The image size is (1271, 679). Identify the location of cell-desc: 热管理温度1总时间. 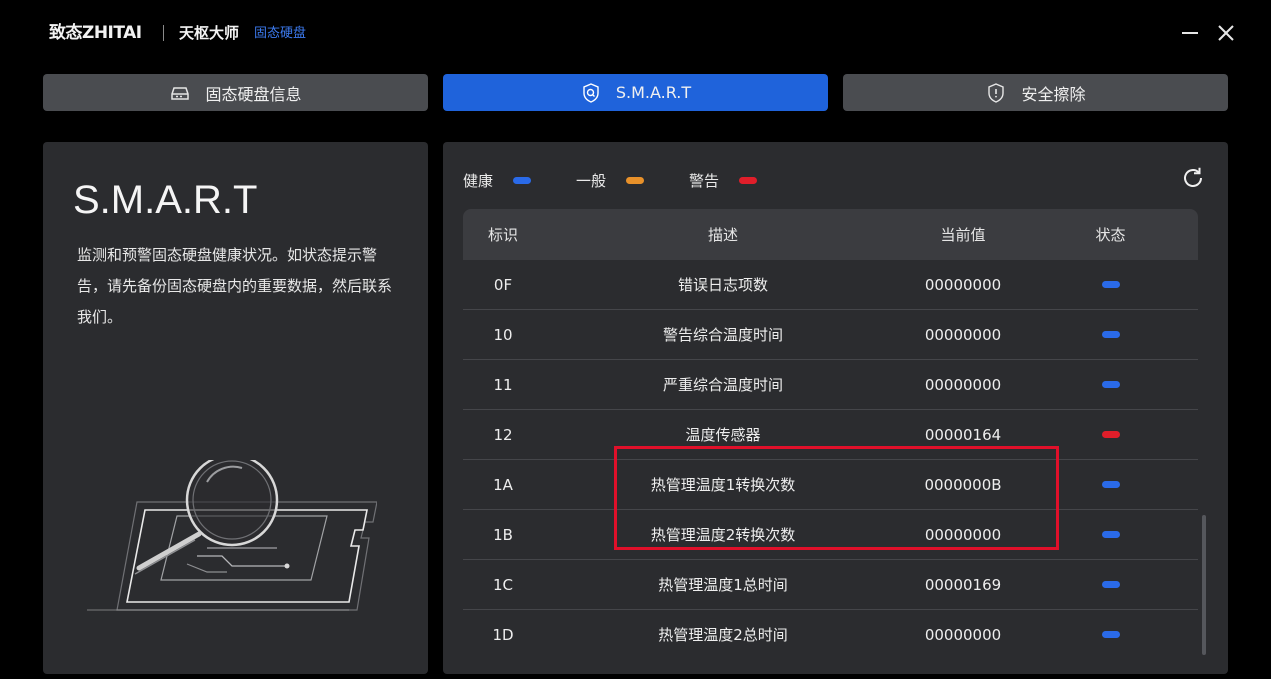
(723, 585).